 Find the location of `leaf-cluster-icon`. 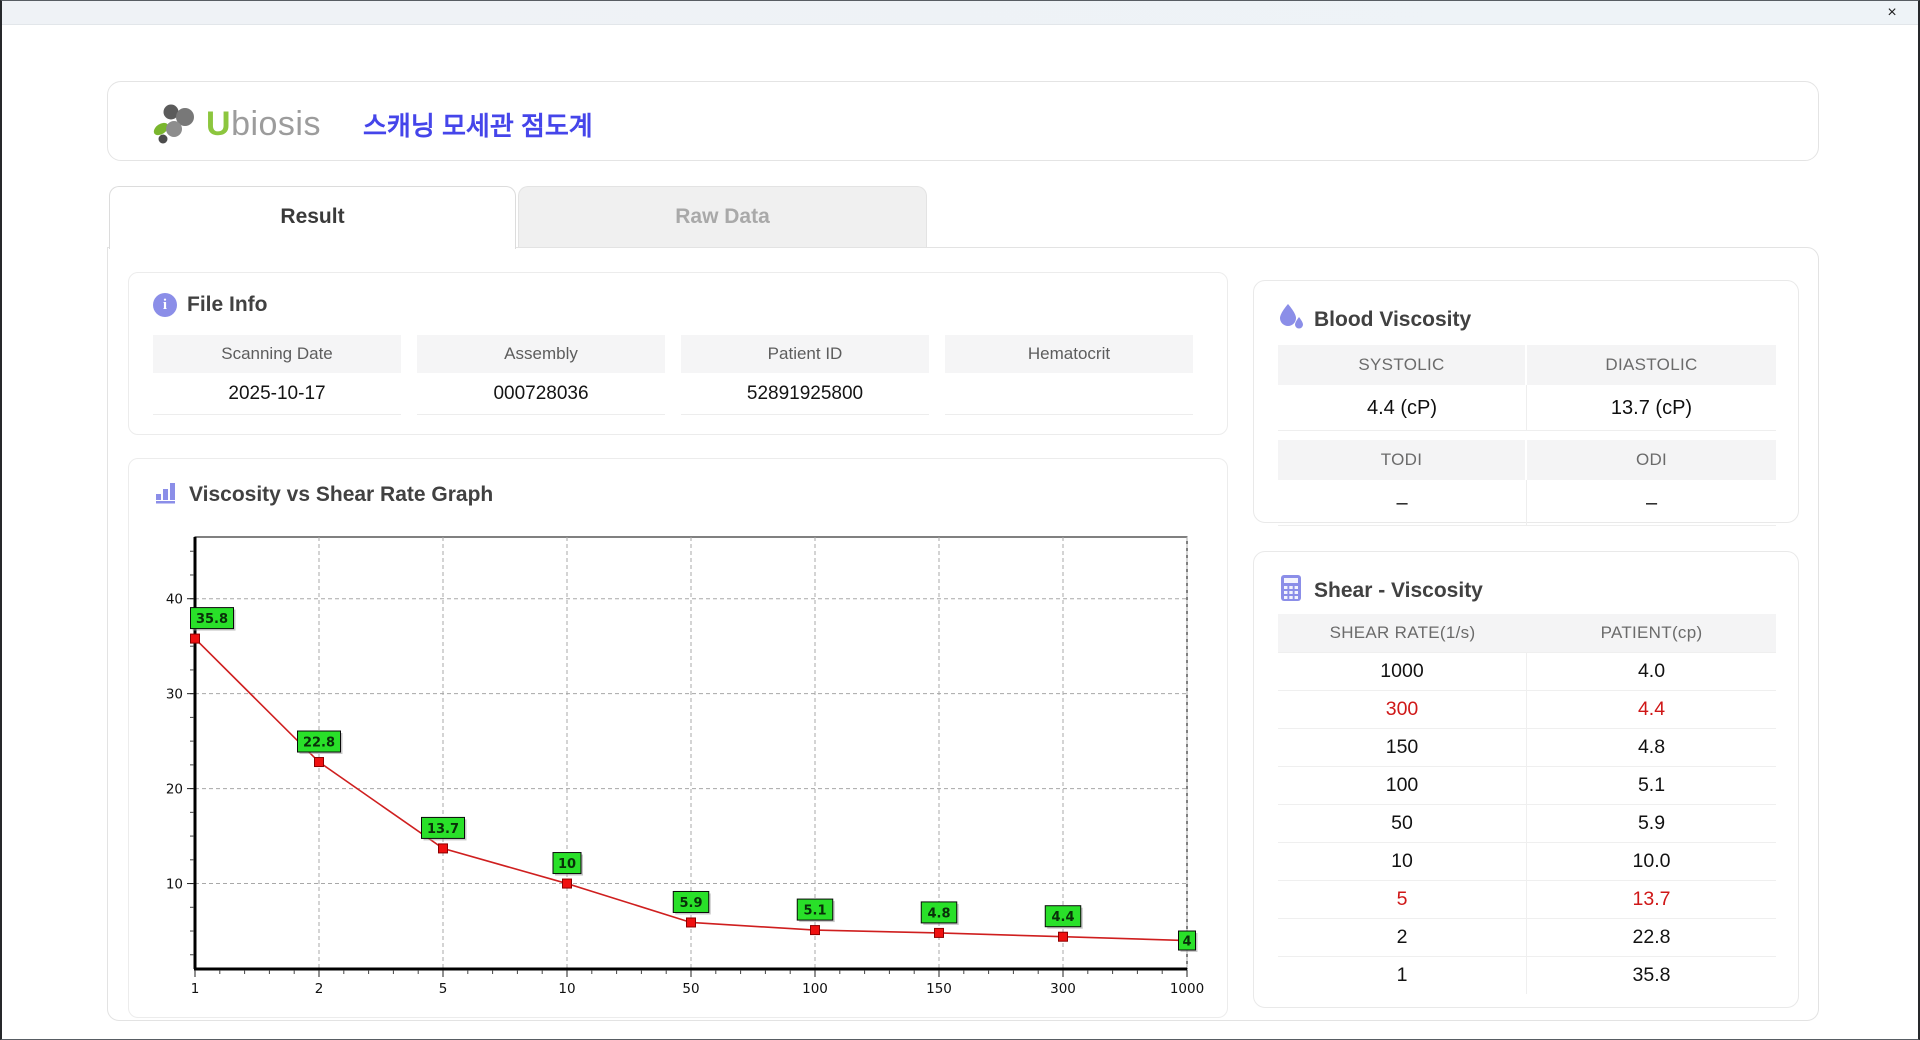

leaf-cluster-icon is located at coordinates (176, 124).